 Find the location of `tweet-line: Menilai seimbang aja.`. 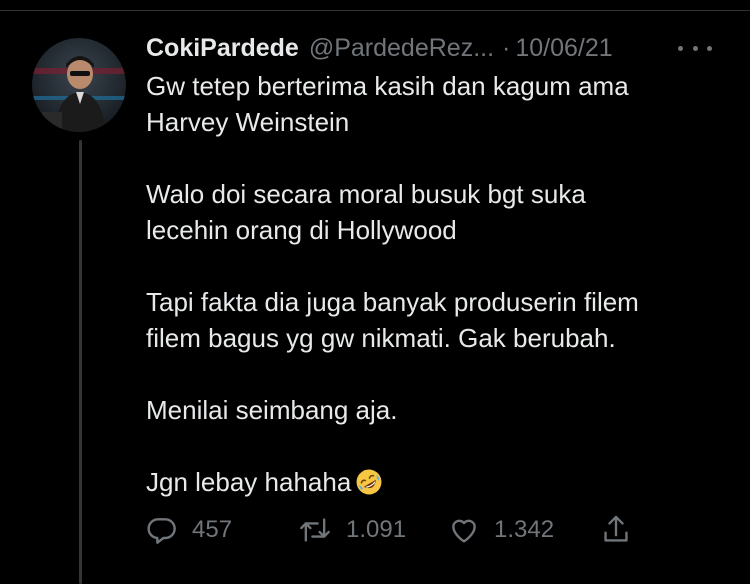

tweet-line: Menilai seimbang aja. is located at coordinates (272, 410).